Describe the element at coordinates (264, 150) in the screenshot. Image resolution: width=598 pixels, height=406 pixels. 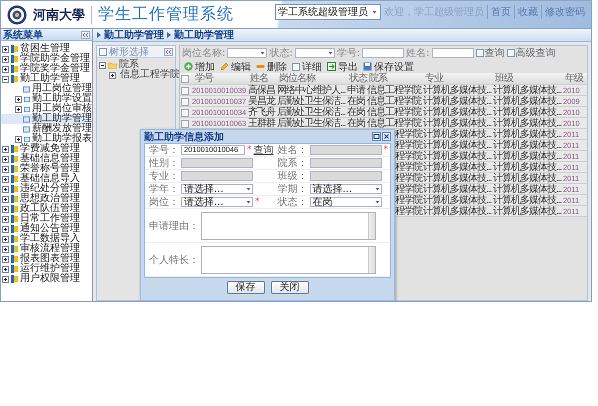
I see `query-link: 查询` at that location.